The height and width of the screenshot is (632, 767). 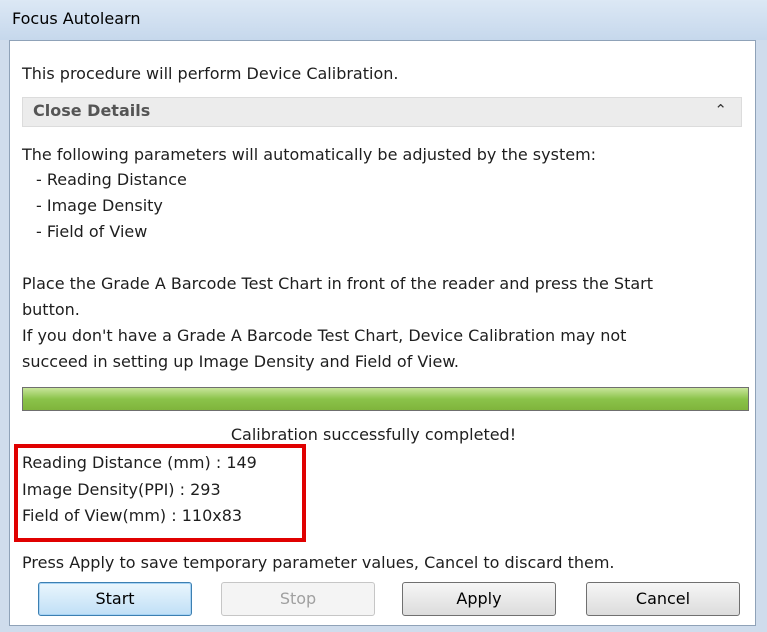 I want to click on status-message: Calibration successfully completed!, so click(x=373, y=434).